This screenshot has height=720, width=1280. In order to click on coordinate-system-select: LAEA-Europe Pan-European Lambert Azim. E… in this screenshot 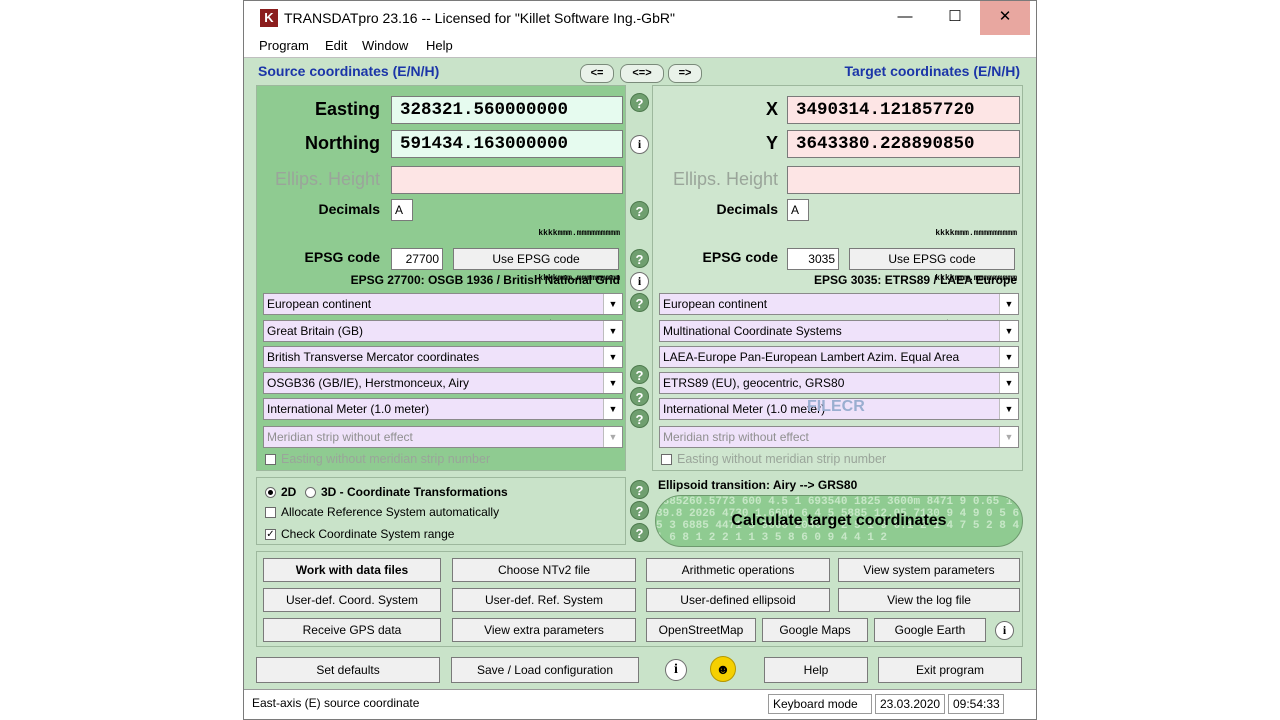, I will do `click(839, 357)`.